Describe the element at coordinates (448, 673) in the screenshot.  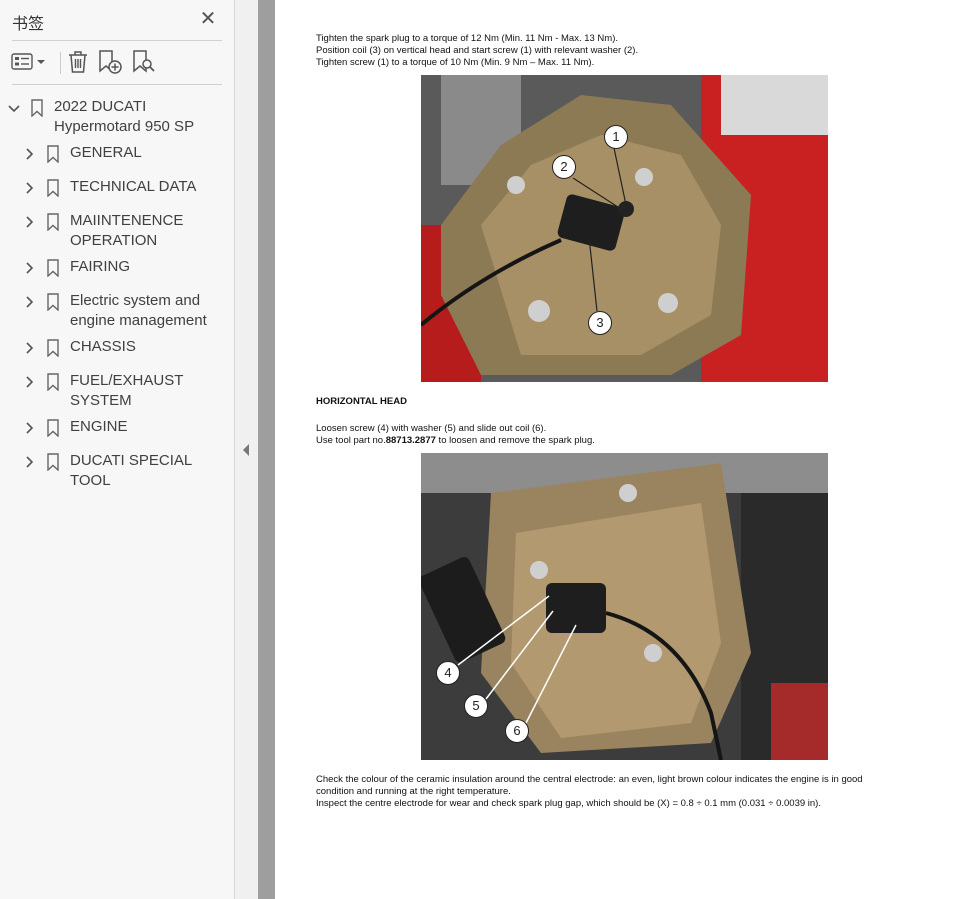
I see `callout-4: 4` at that location.